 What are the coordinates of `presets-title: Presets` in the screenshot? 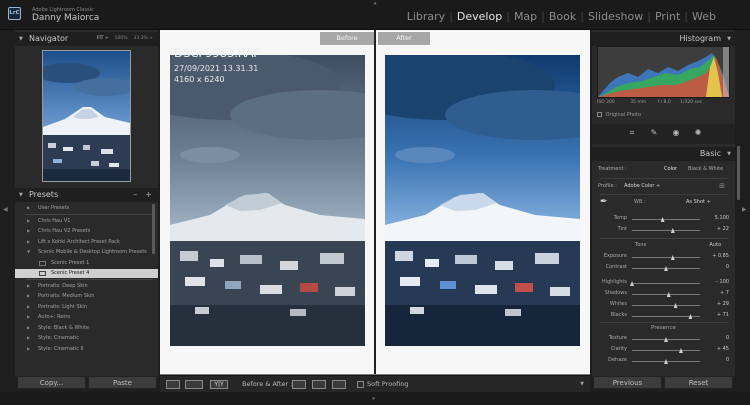 It's located at (44, 194).